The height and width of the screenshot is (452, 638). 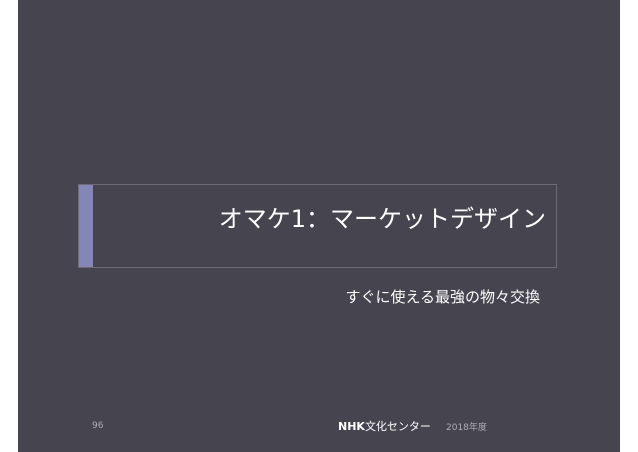 What do you see at coordinates (98, 426) in the screenshot?
I see `page-number: 96` at bounding box center [98, 426].